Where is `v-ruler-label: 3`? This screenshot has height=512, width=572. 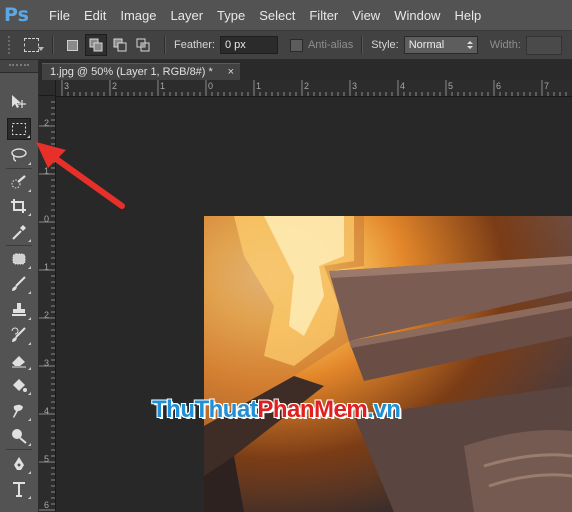
v-ruler-label: 3 is located at coordinates (47, 363).